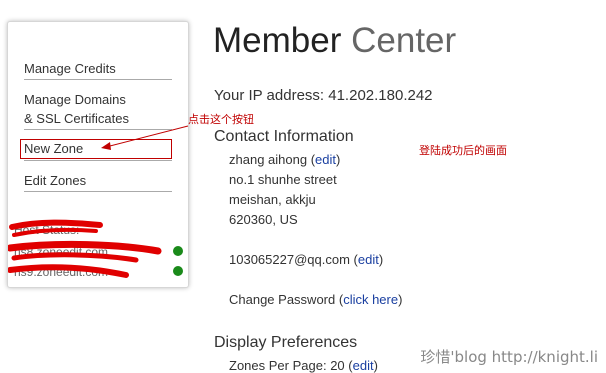 The height and width of the screenshot is (373, 606). I want to click on contact-name-line: zhang aihong (edit), so click(285, 159).